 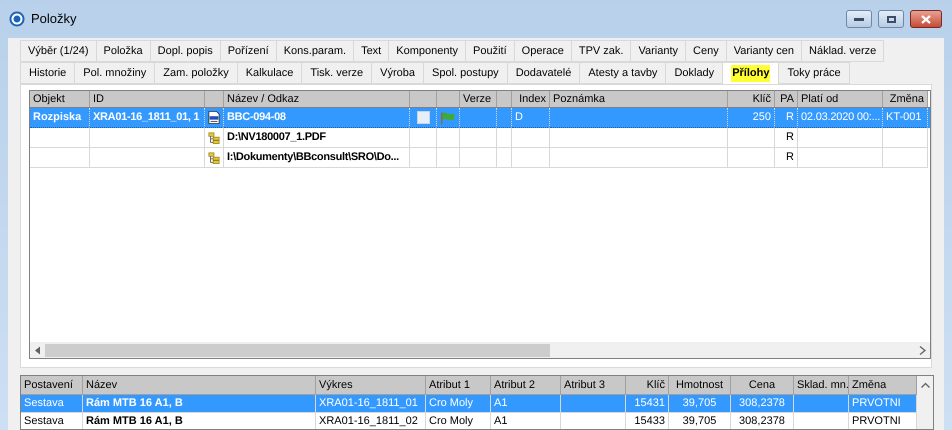 I want to click on table-cell: 39,705, so click(x=700, y=421).